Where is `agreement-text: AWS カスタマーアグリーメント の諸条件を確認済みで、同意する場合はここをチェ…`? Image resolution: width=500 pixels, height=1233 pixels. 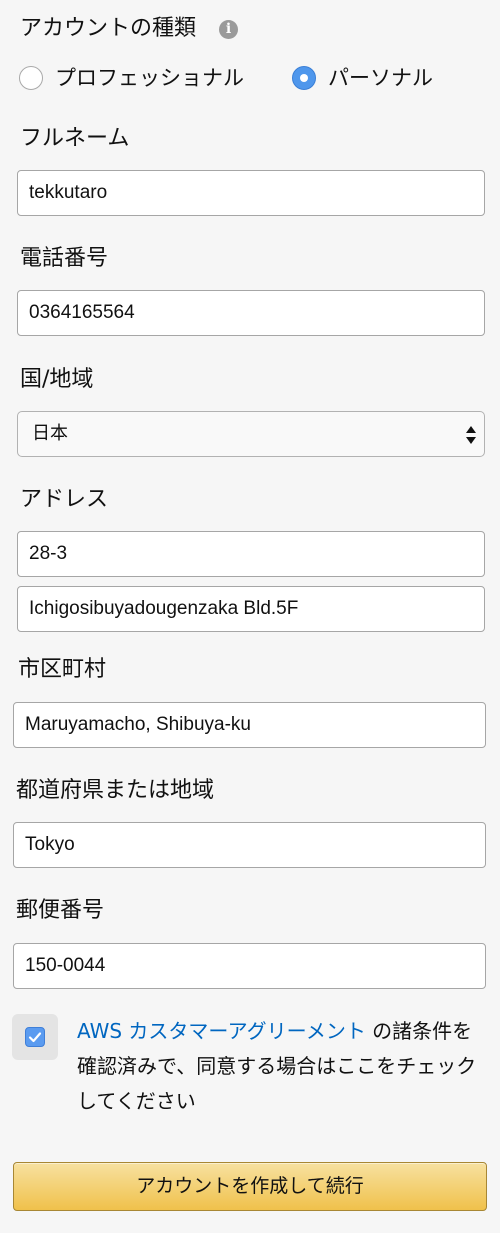
agreement-text: AWS カスタマーアグリーメント の諸条件を確認済みで、同意する場合はここをチェ… is located at coordinates (282, 1066).